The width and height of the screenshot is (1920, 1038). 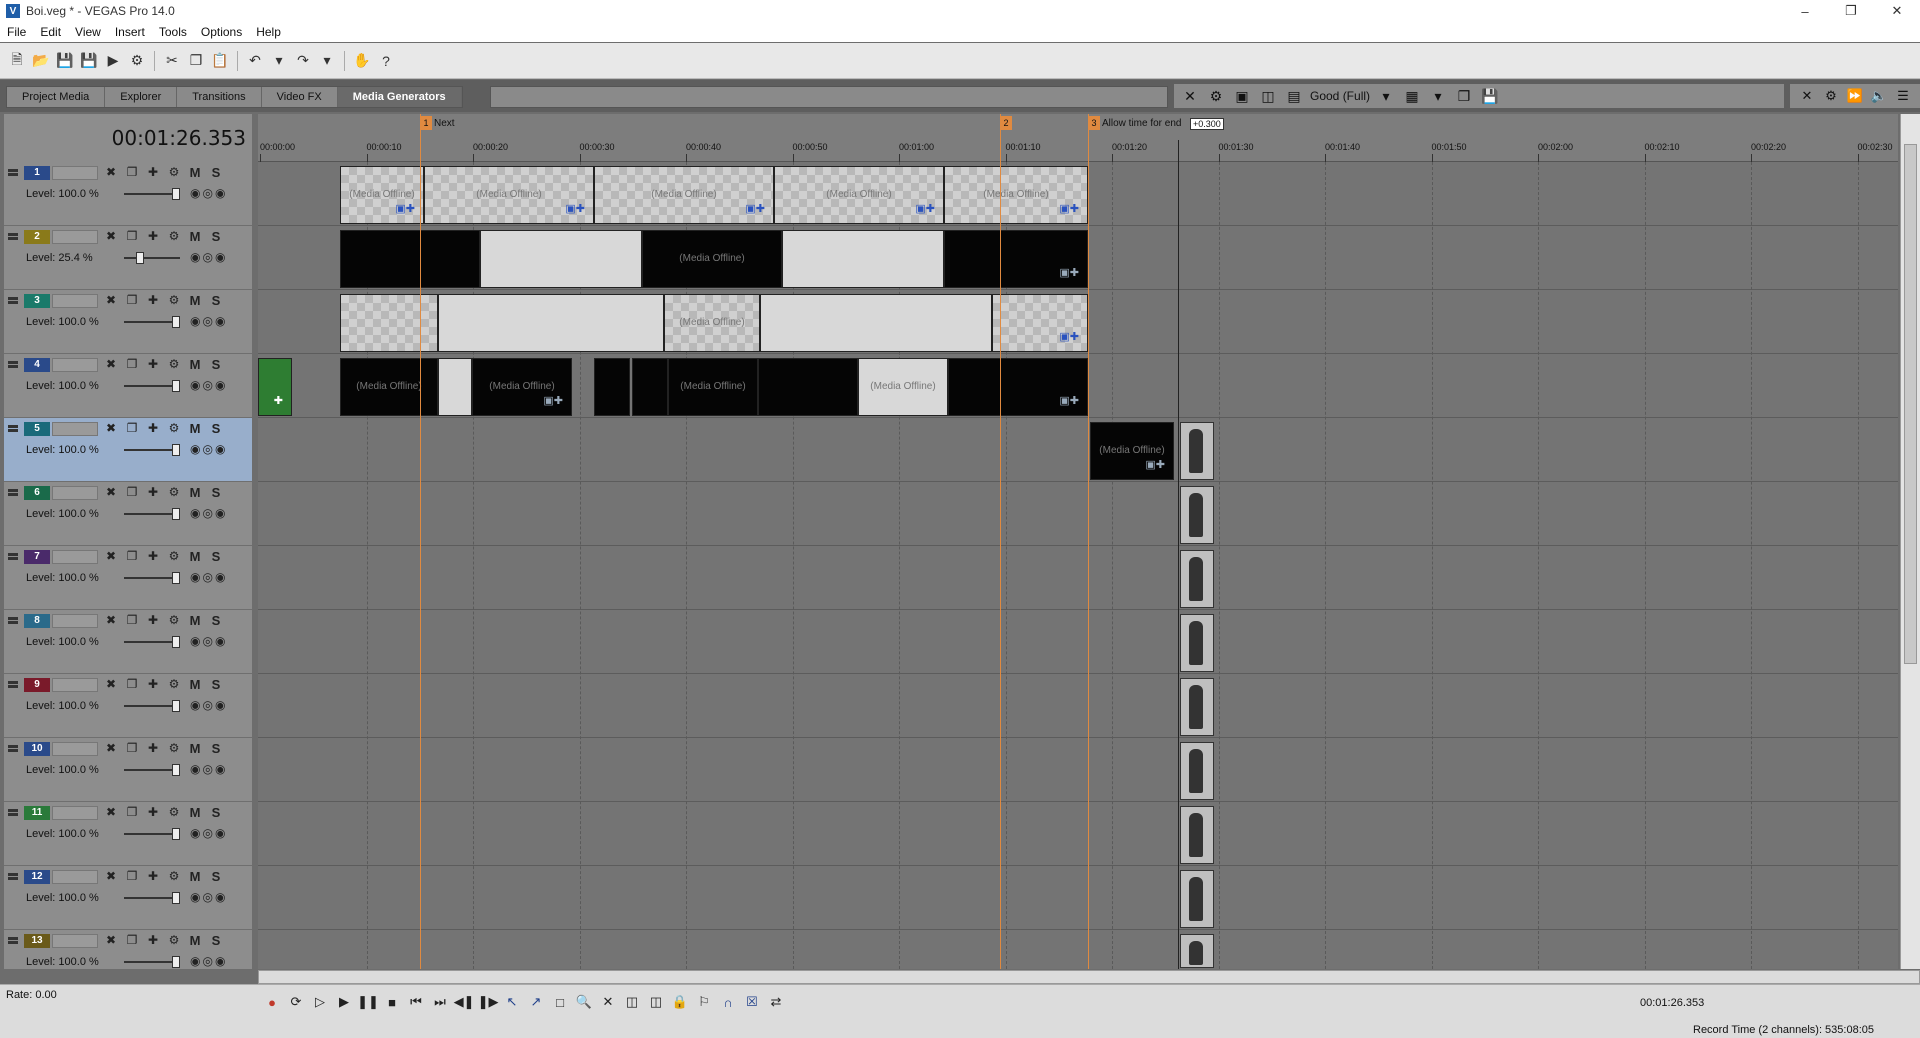 What do you see at coordinates (128, 258) in the screenshot?
I see `track-header: ▬ ▬ 2 ✖ ❐ ✚ ⚙ M S Level: 25.4 % ◉ ◎ ◉` at bounding box center [128, 258].